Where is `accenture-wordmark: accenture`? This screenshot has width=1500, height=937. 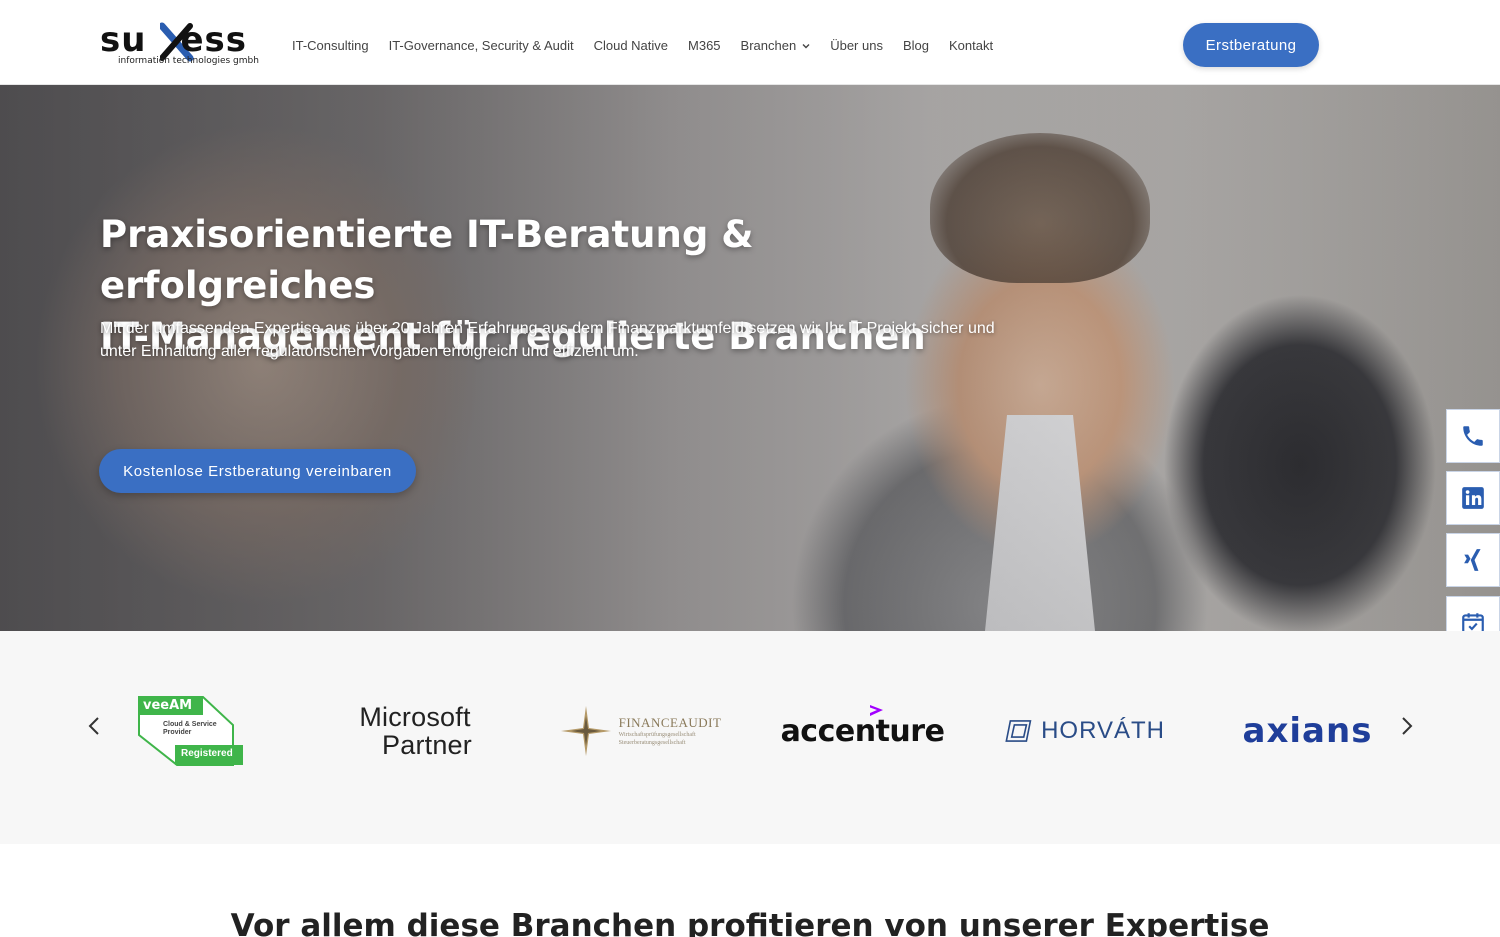 accenture-wordmark: accenture is located at coordinates (862, 726).